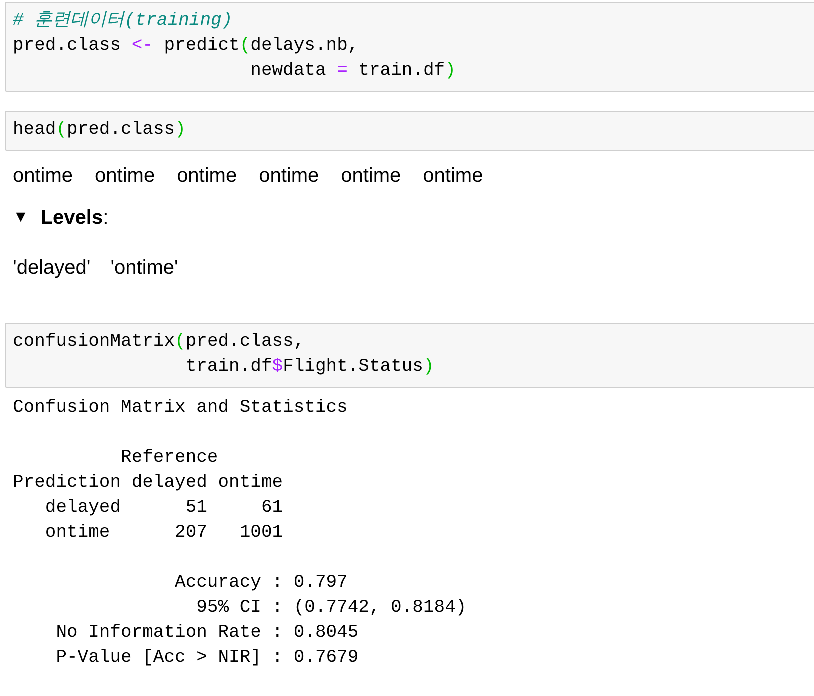  Describe the element at coordinates (52, 268) in the screenshot. I see `level-value: 'delayed'` at that location.